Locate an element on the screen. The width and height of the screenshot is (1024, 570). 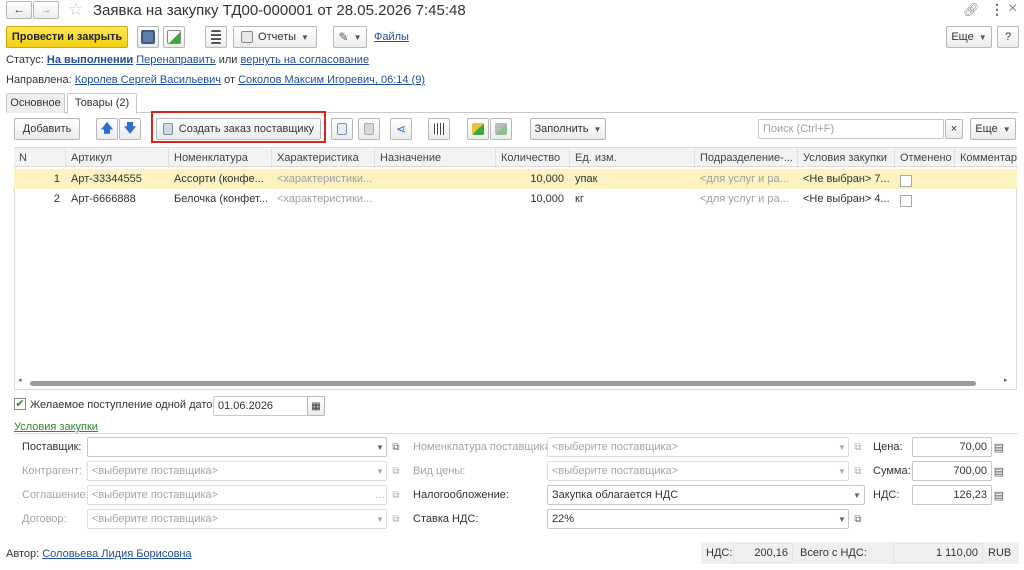
favorite-star-icon: ☆ is located at coordinates (75, 10).